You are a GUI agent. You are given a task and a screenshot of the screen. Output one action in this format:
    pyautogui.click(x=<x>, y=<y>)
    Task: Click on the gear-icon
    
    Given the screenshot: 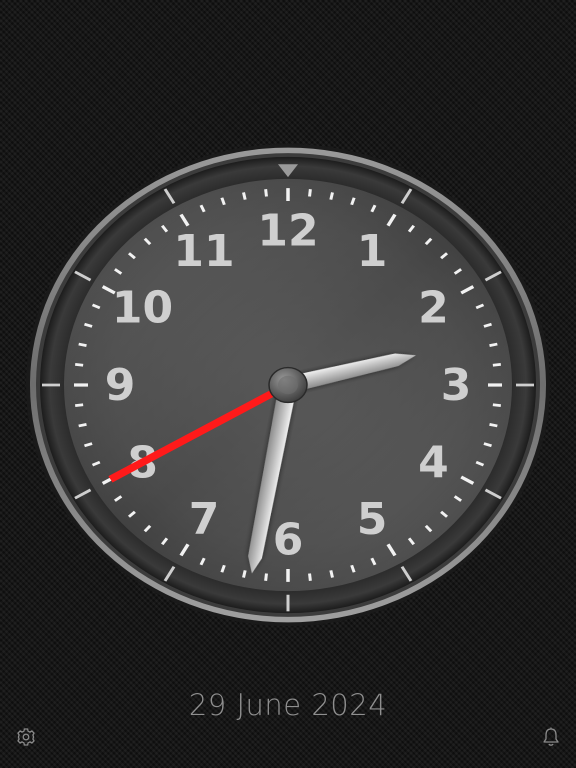 What is the action you would take?
    pyautogui.click(x=26, y=737)
    